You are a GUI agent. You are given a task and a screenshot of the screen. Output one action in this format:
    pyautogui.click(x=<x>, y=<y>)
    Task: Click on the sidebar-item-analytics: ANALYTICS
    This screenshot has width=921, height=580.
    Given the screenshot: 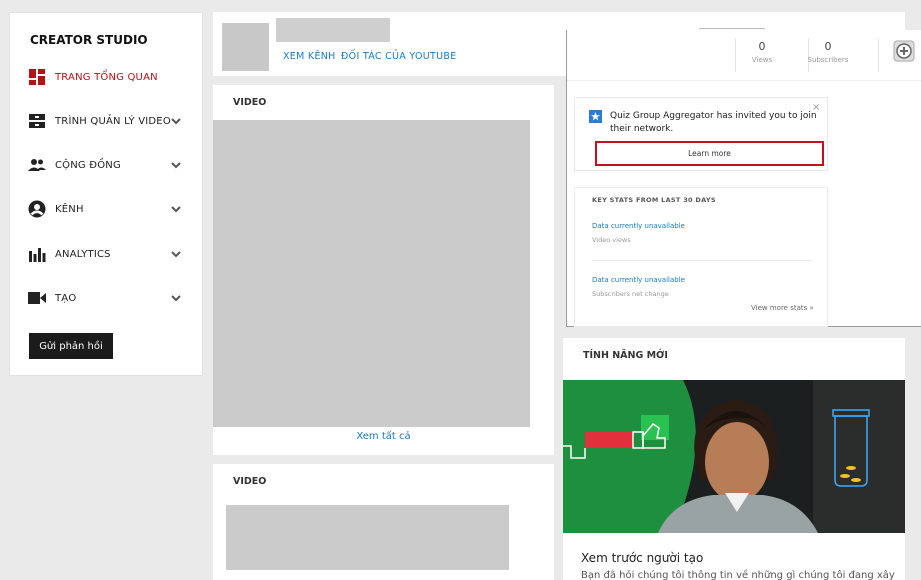 What is the action you would take?
    pyautogui.click(x=107, y=254)
    